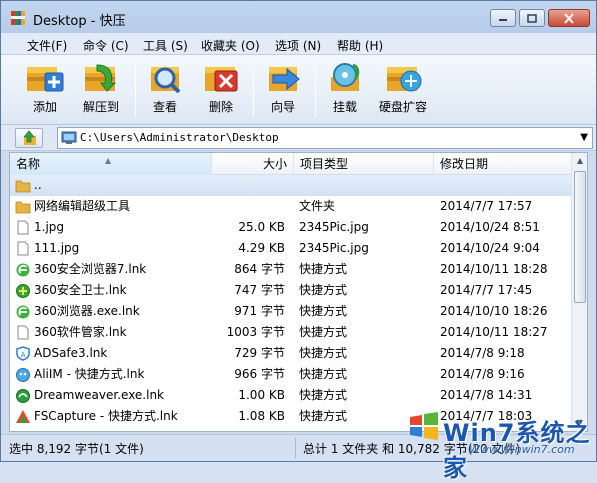 This screenshot has width=597, height=483. I want to click on up-folder-button, so click(29, 138).